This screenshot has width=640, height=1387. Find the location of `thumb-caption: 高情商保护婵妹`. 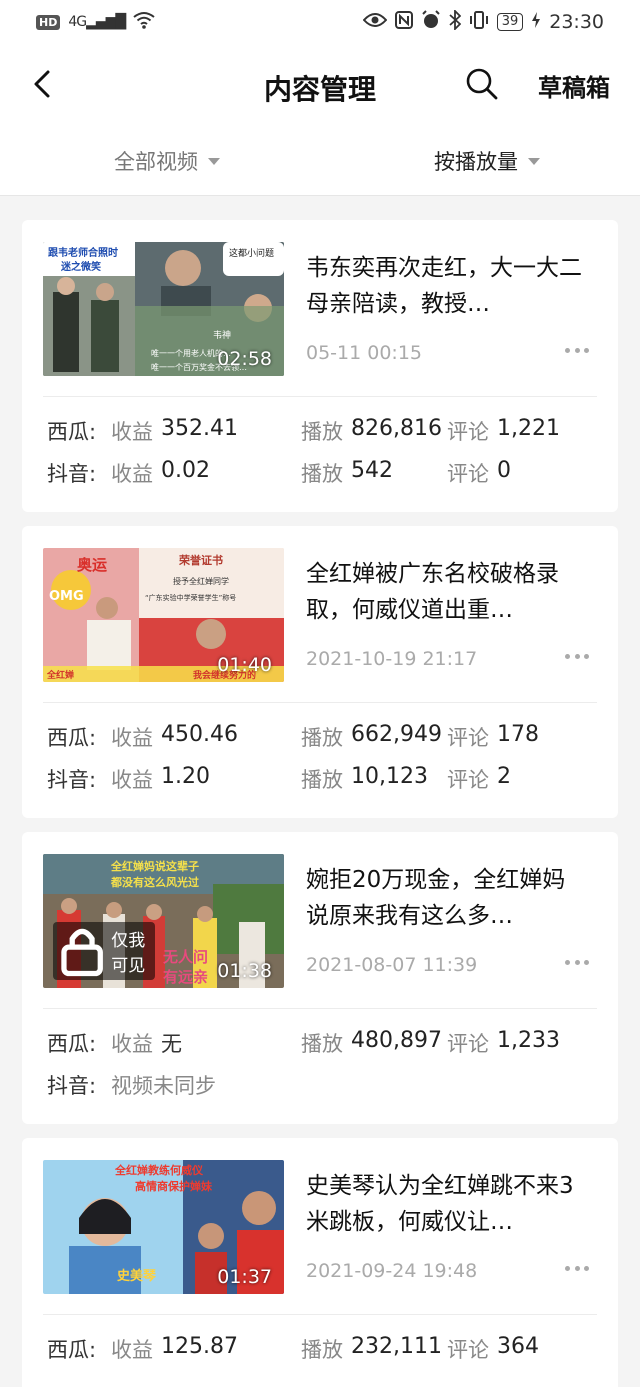

thumb-caption: 高情商保护婵妹 is located at coordinates (174, 1186).